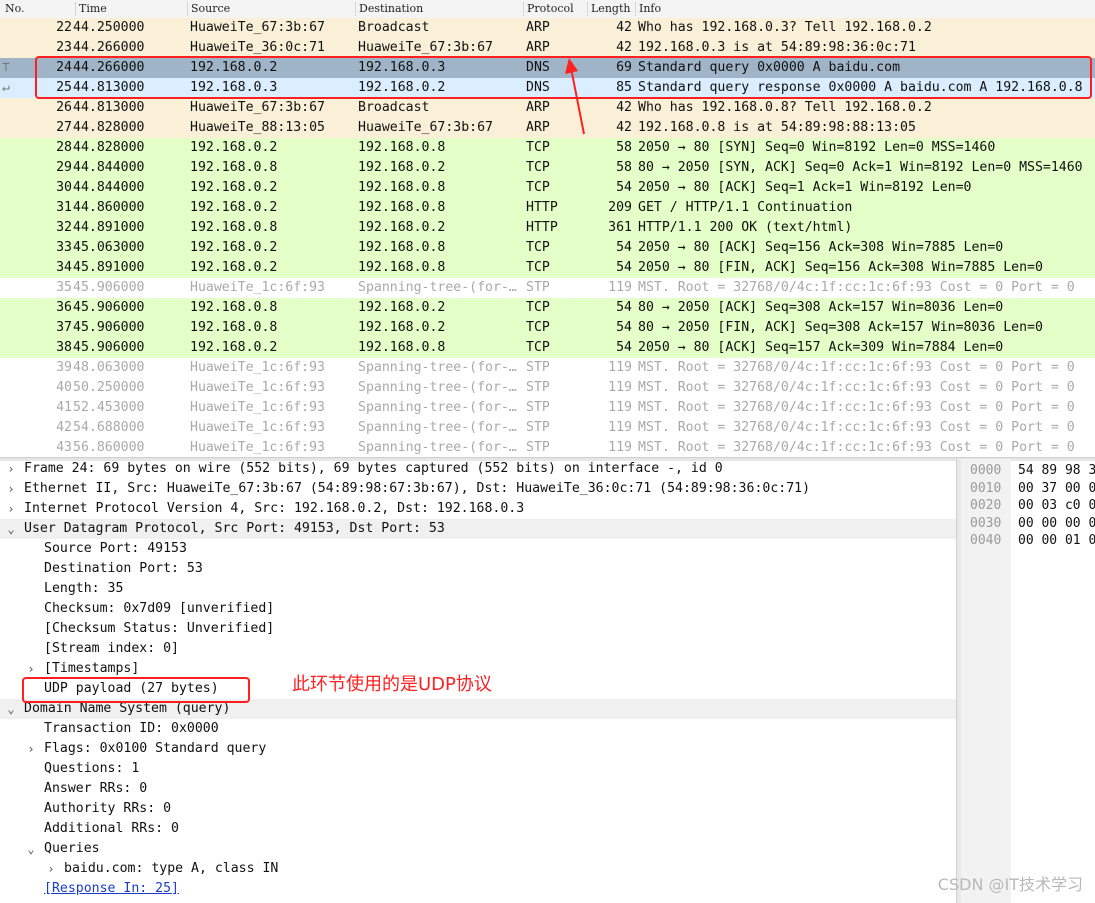 This screenshot has width=1095, height=903. I want to click on detail-row: [Response In: 25], so click(478, 889).